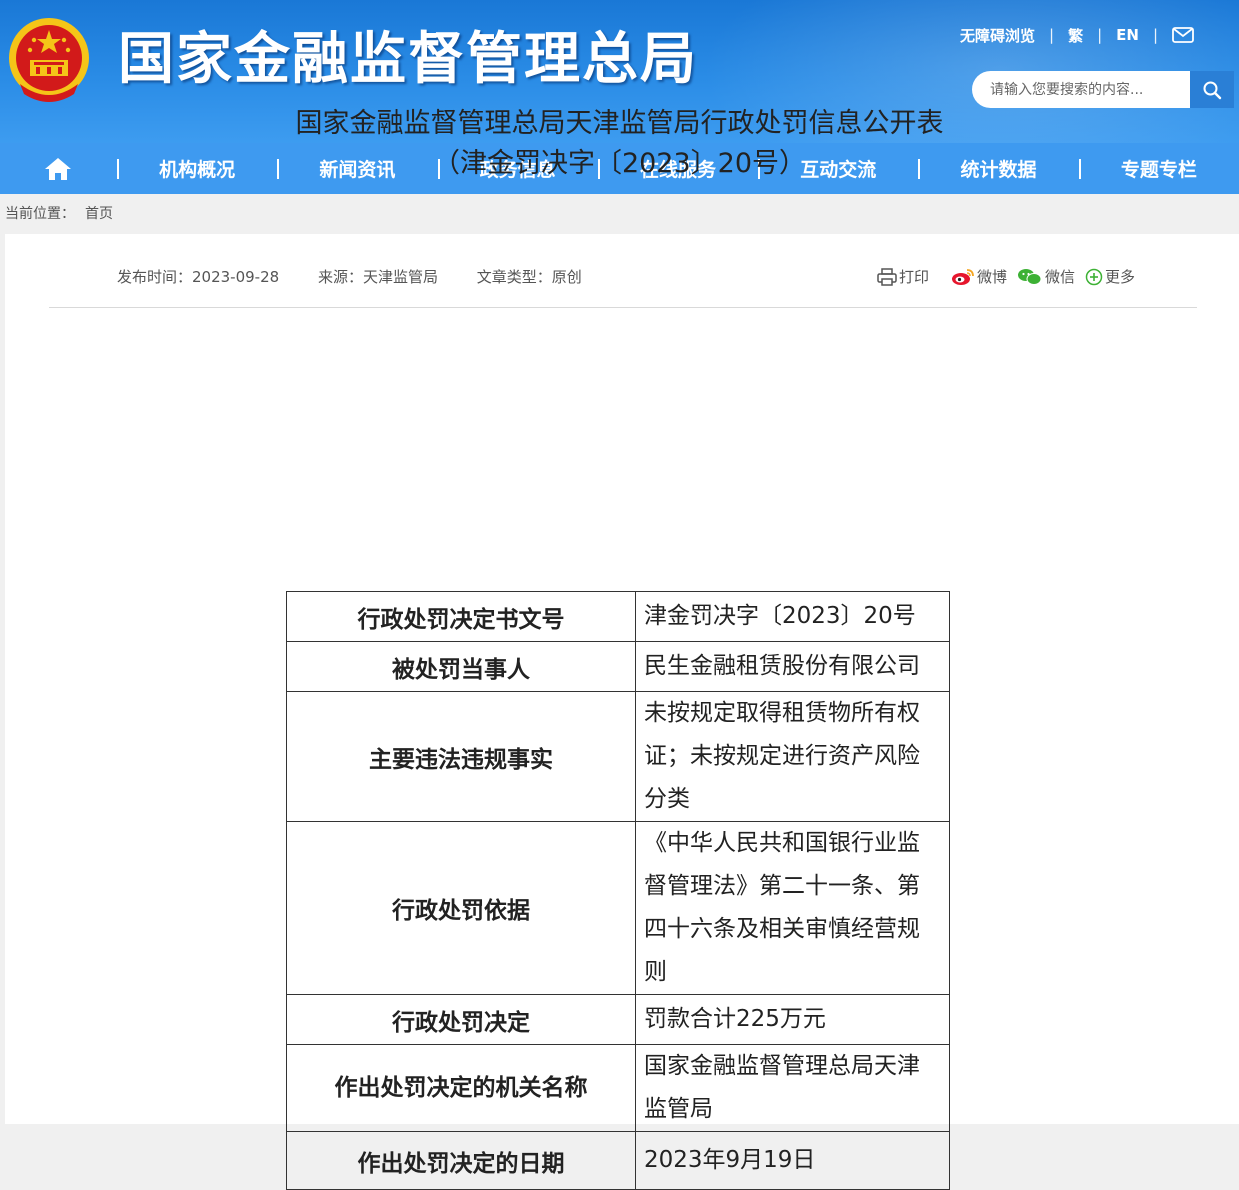 The image size is (1239, 1190). What do you see at coordinates (792, 1019) in the screenshot?
I see `table-value-cell: 罚款合计225万元` at bounding box center [792, 1019].